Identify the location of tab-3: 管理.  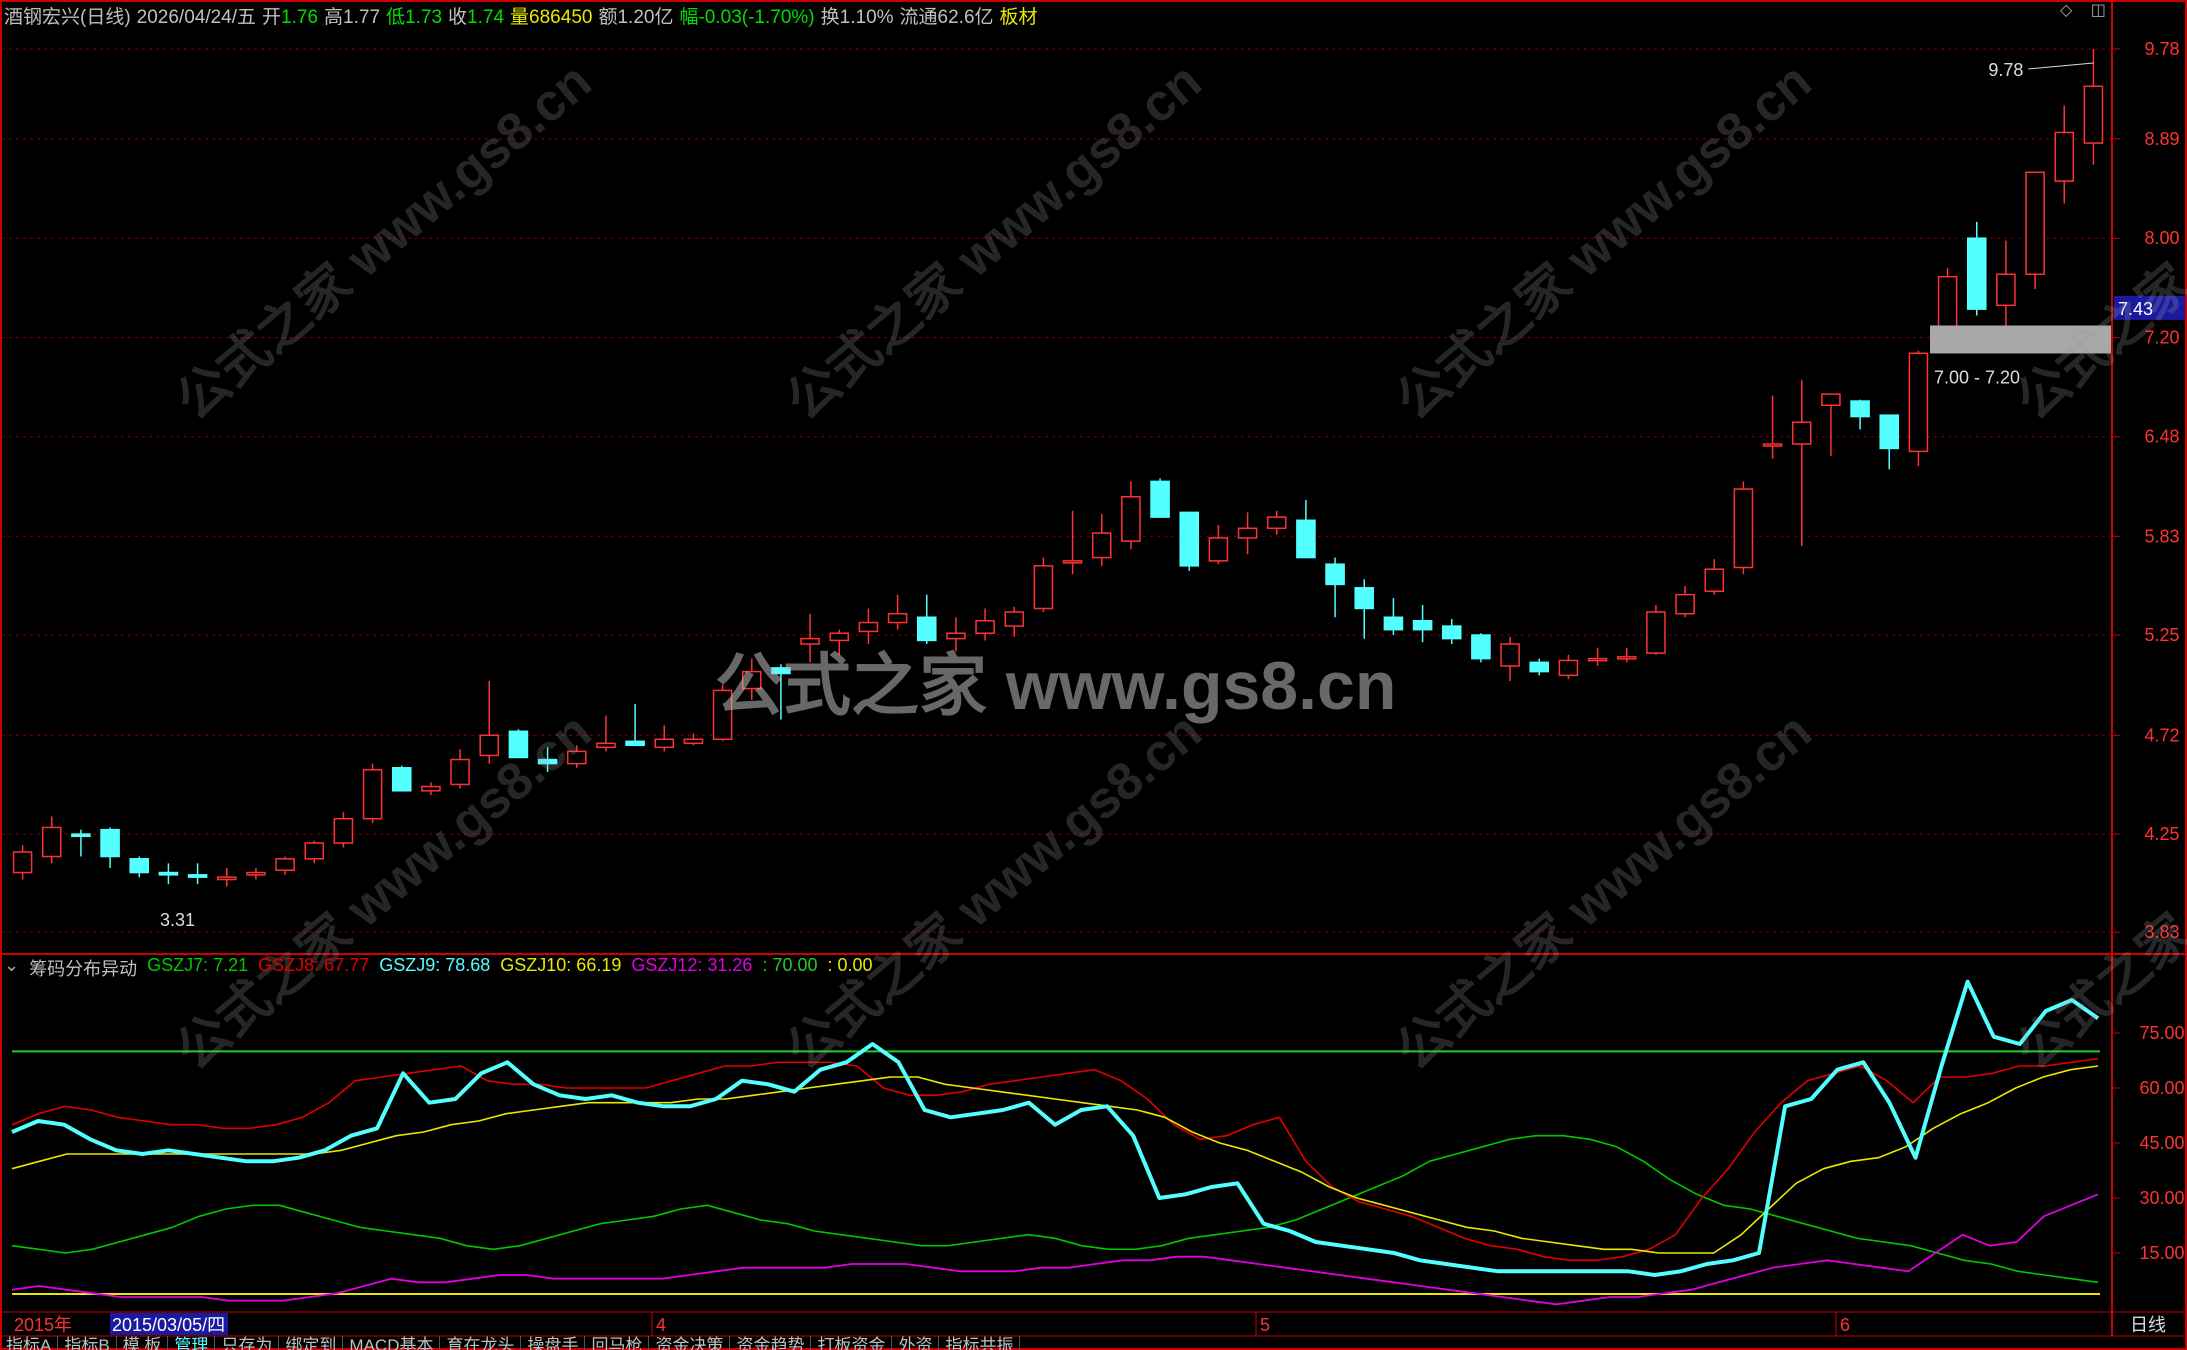
(192, 1343).